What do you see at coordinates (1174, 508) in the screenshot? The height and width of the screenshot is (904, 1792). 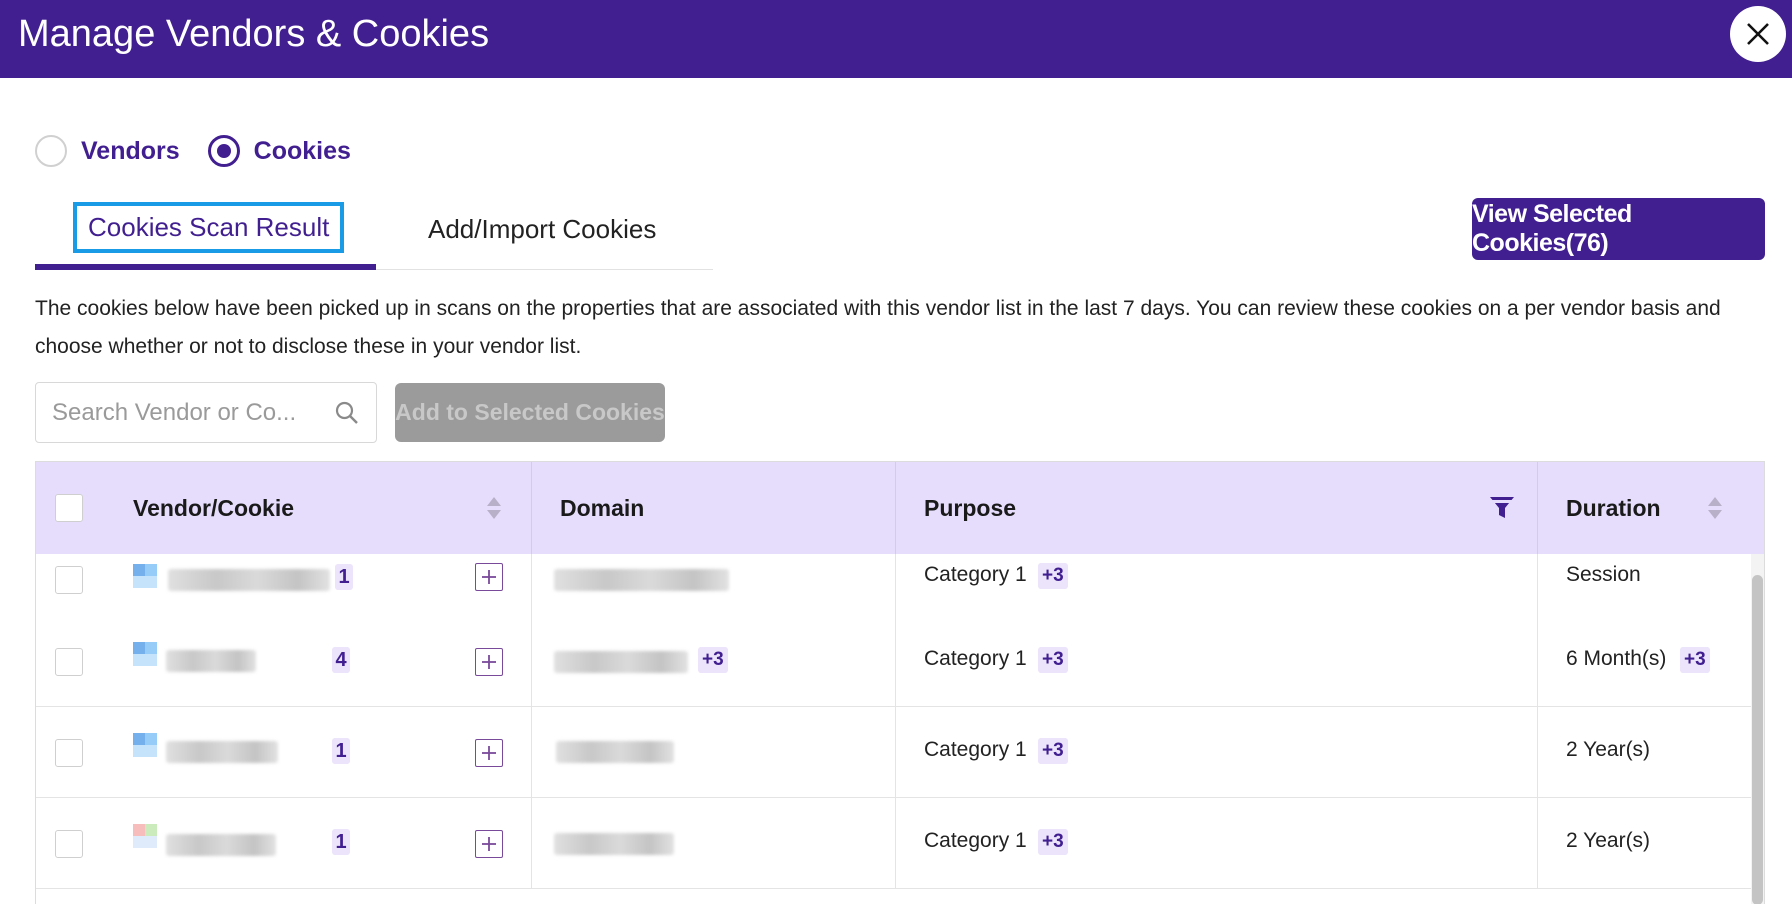 I see `column-header-purpose: Purpose` at bounding box center [1174, 508].